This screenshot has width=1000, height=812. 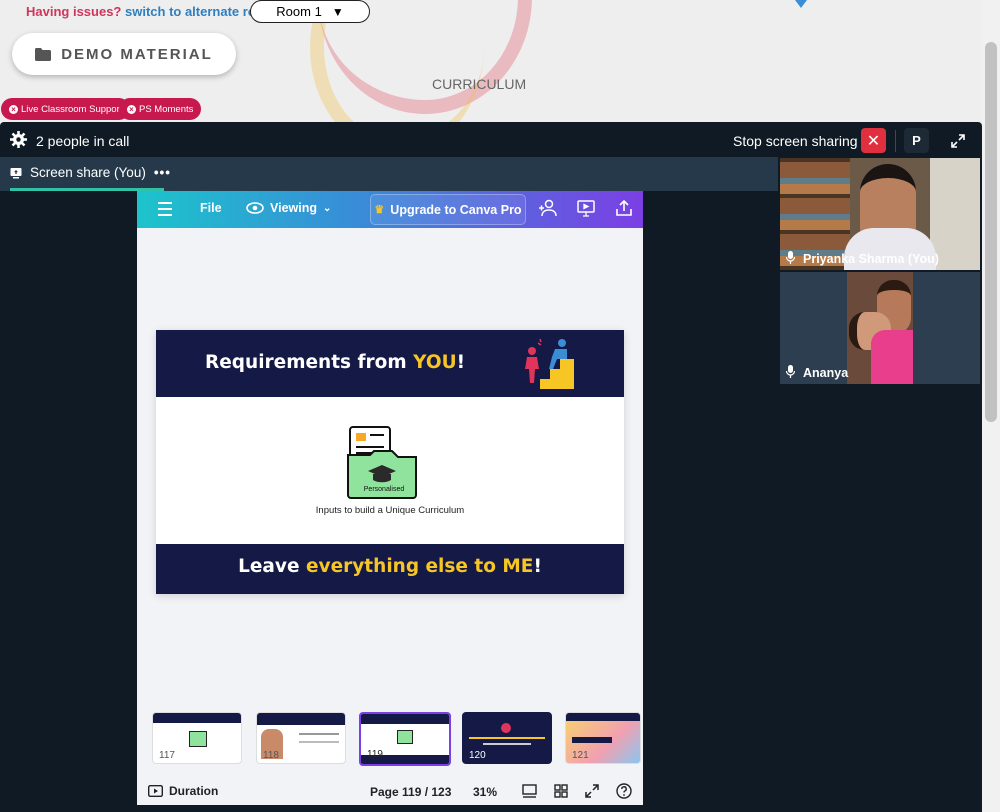 I want to click on upgrade-canva-button: ♛ Upgrade to Canva Pro, so click(x=448, y=209).